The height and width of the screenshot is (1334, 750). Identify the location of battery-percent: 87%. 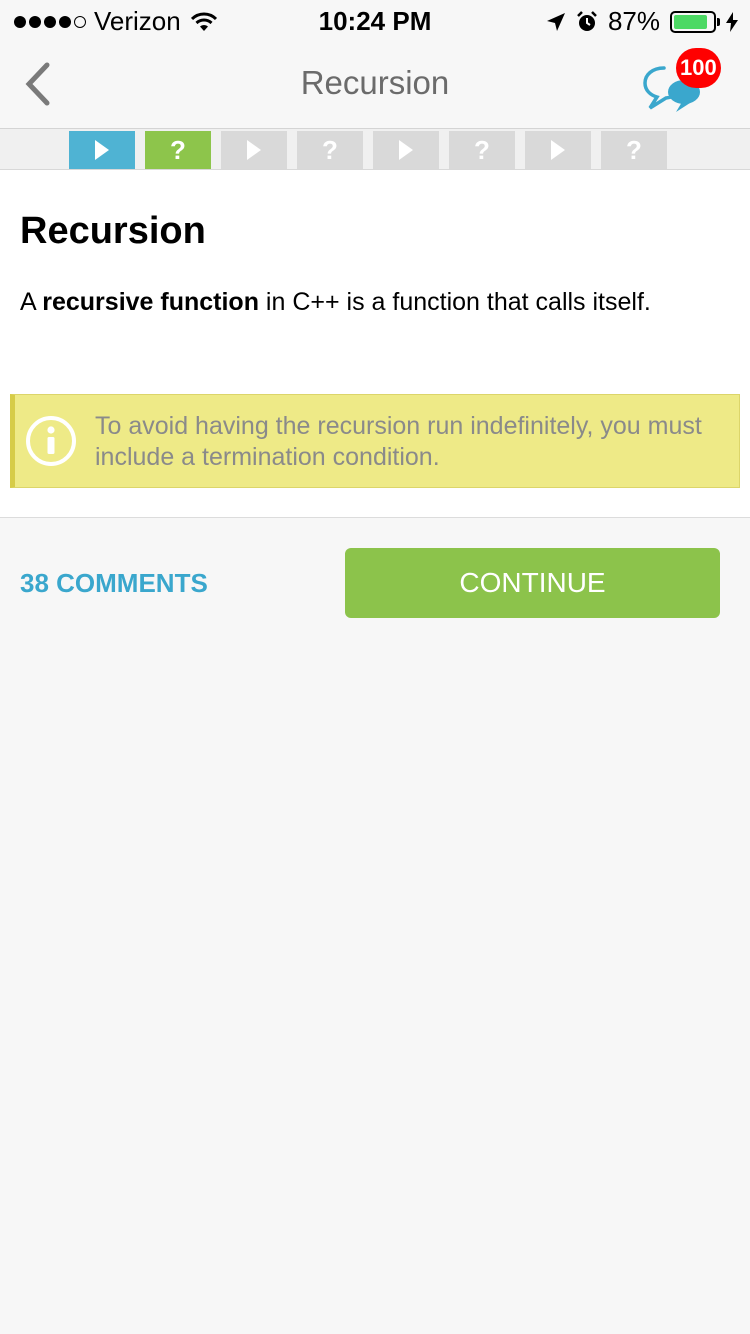
(633, 21).